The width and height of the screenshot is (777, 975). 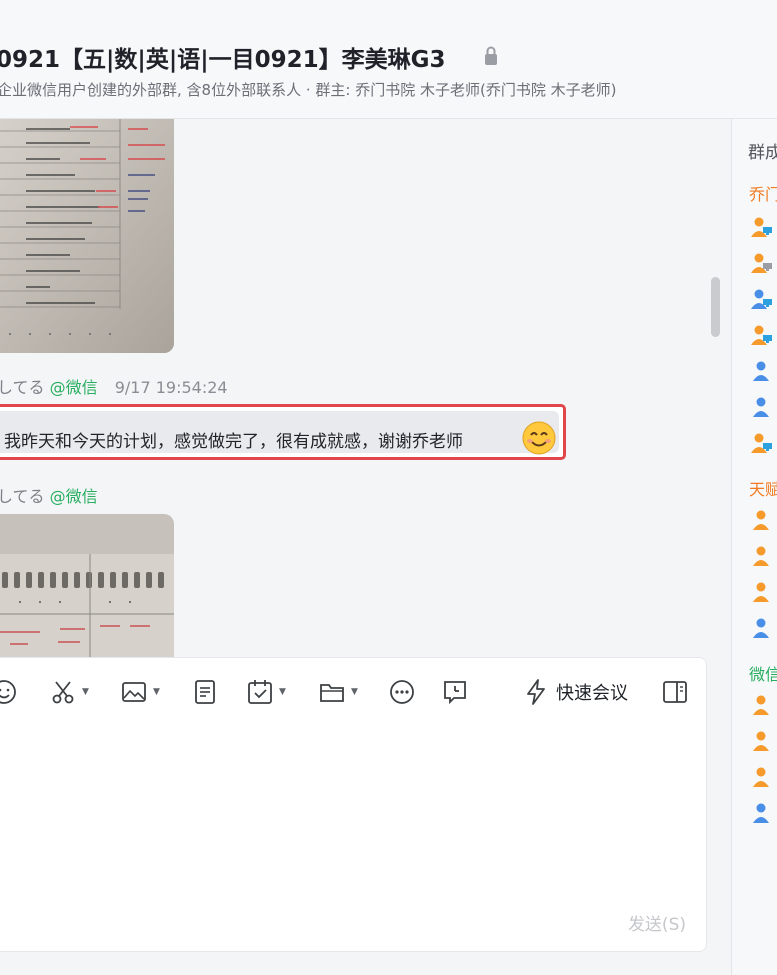 I want to click on emoji-icon, so click(x=8, y=692).